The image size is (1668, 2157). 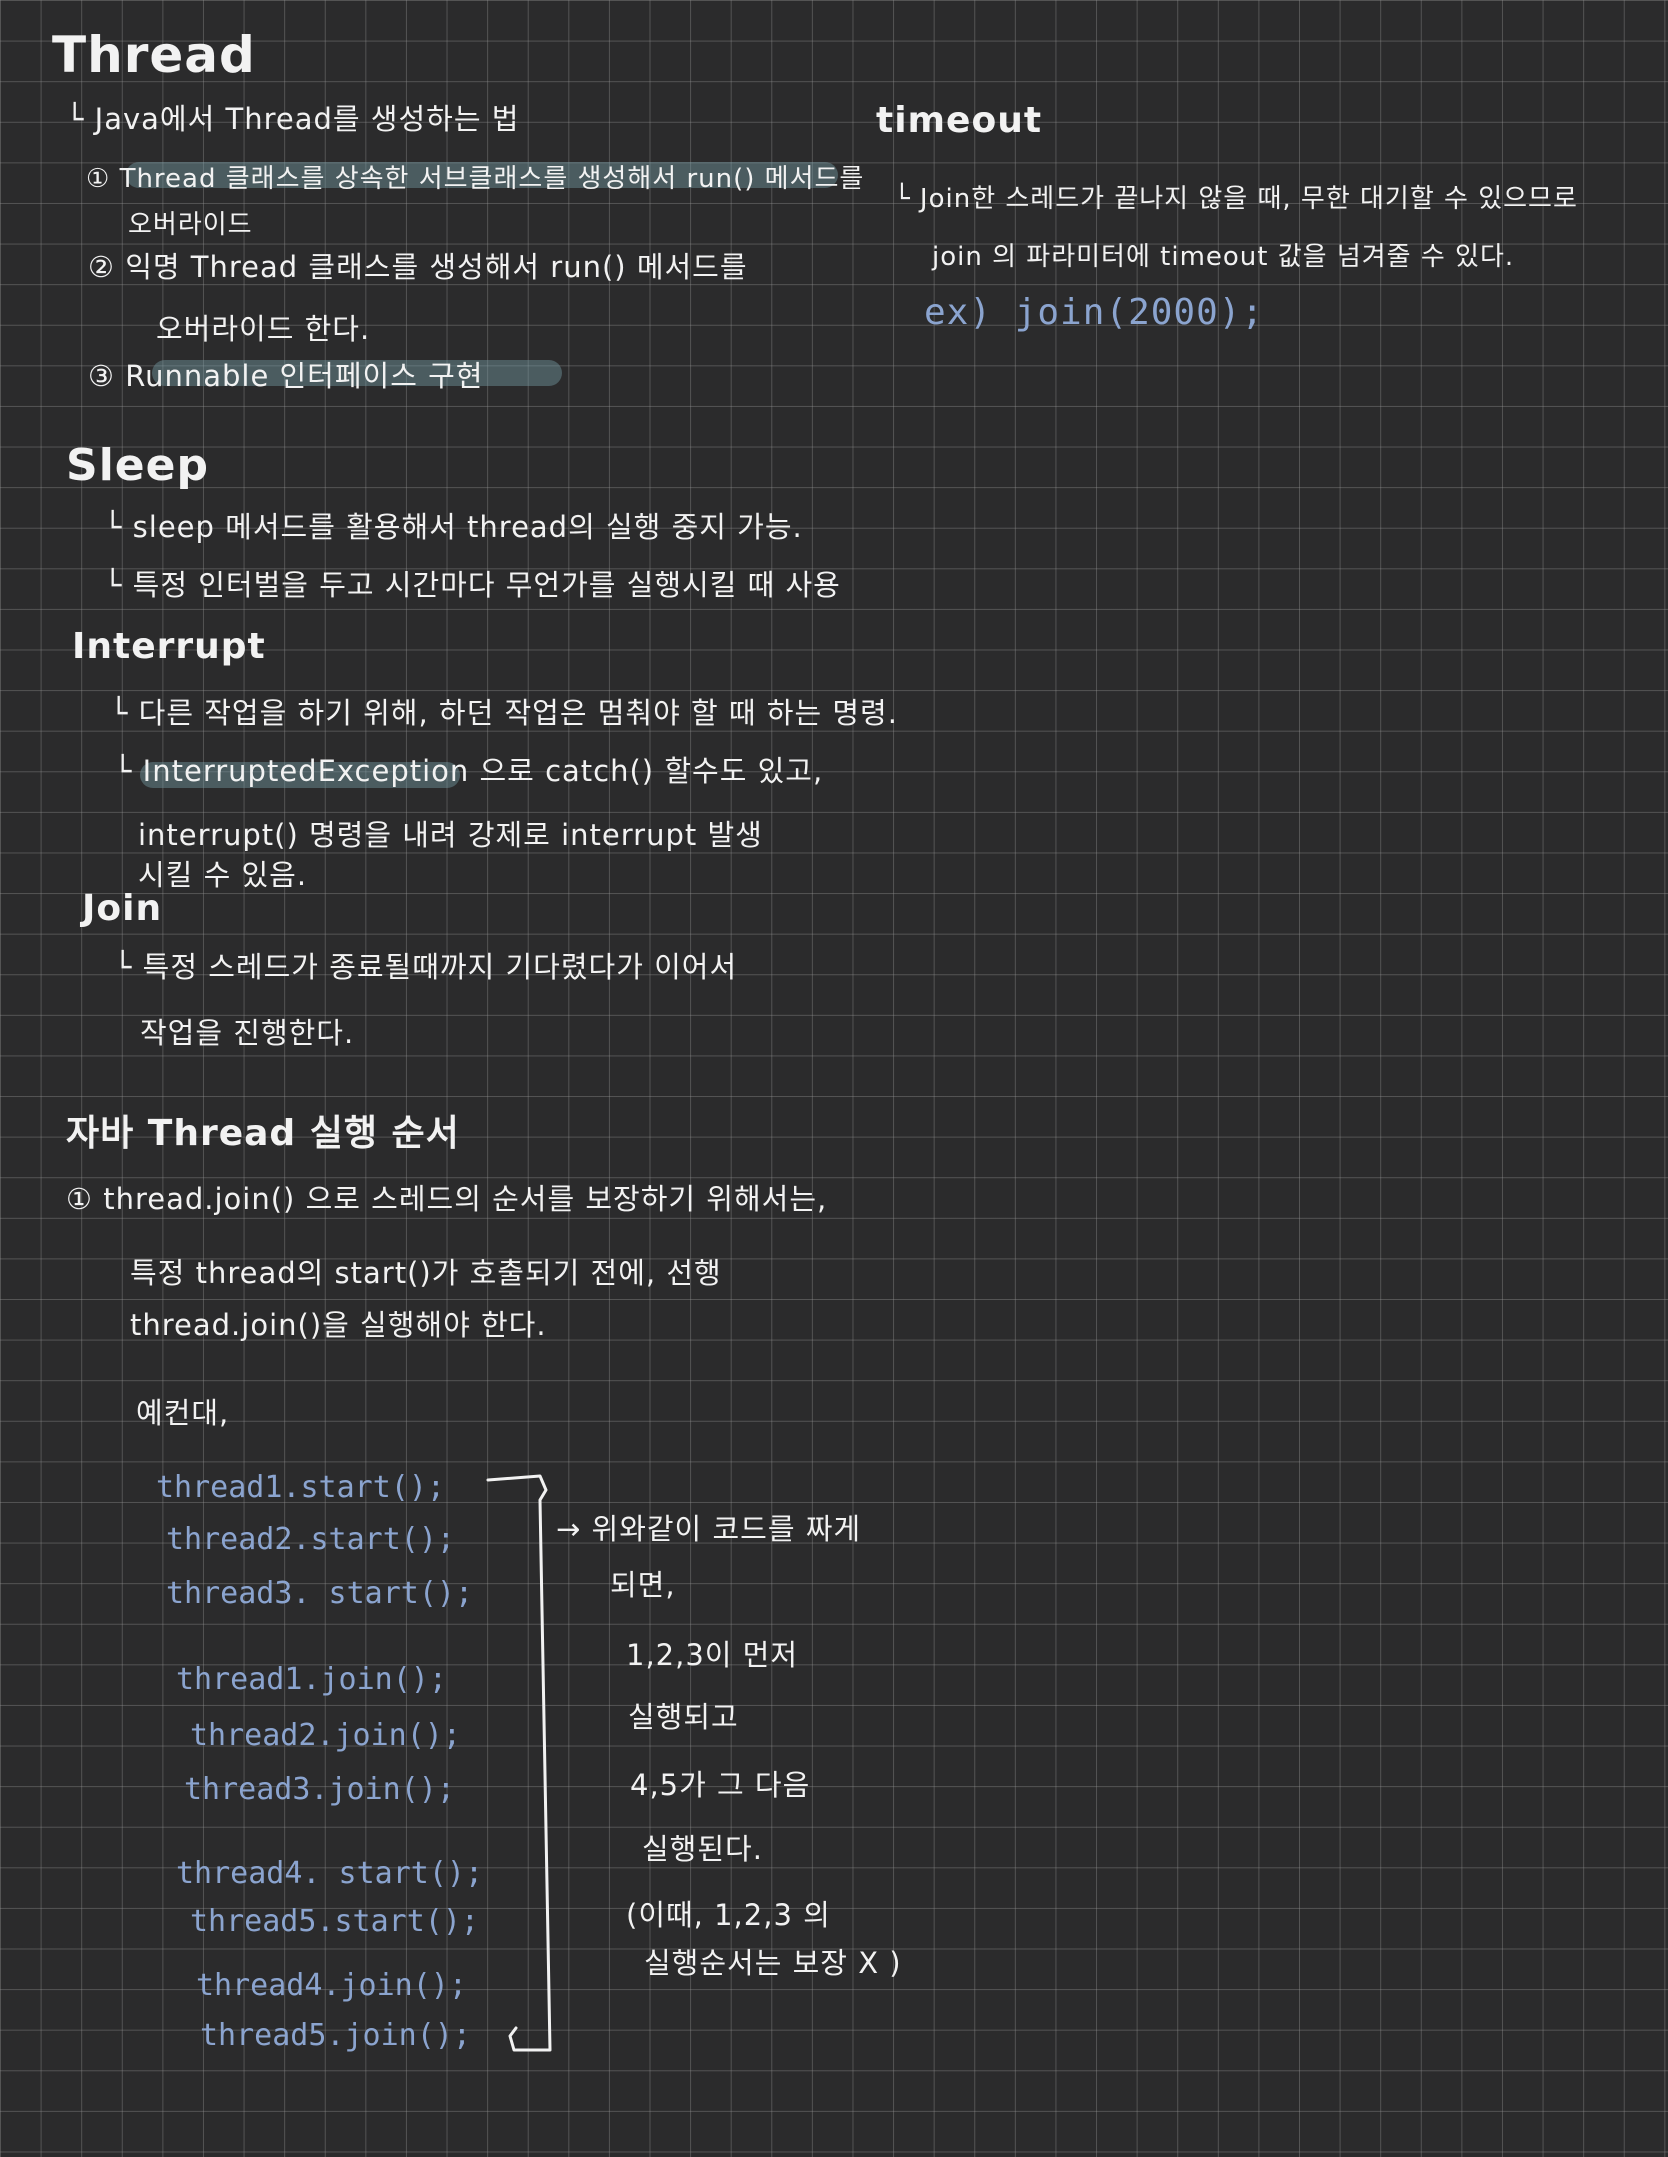 I want to click on code-line: thread2.join();, so click(x=325, y=1735).